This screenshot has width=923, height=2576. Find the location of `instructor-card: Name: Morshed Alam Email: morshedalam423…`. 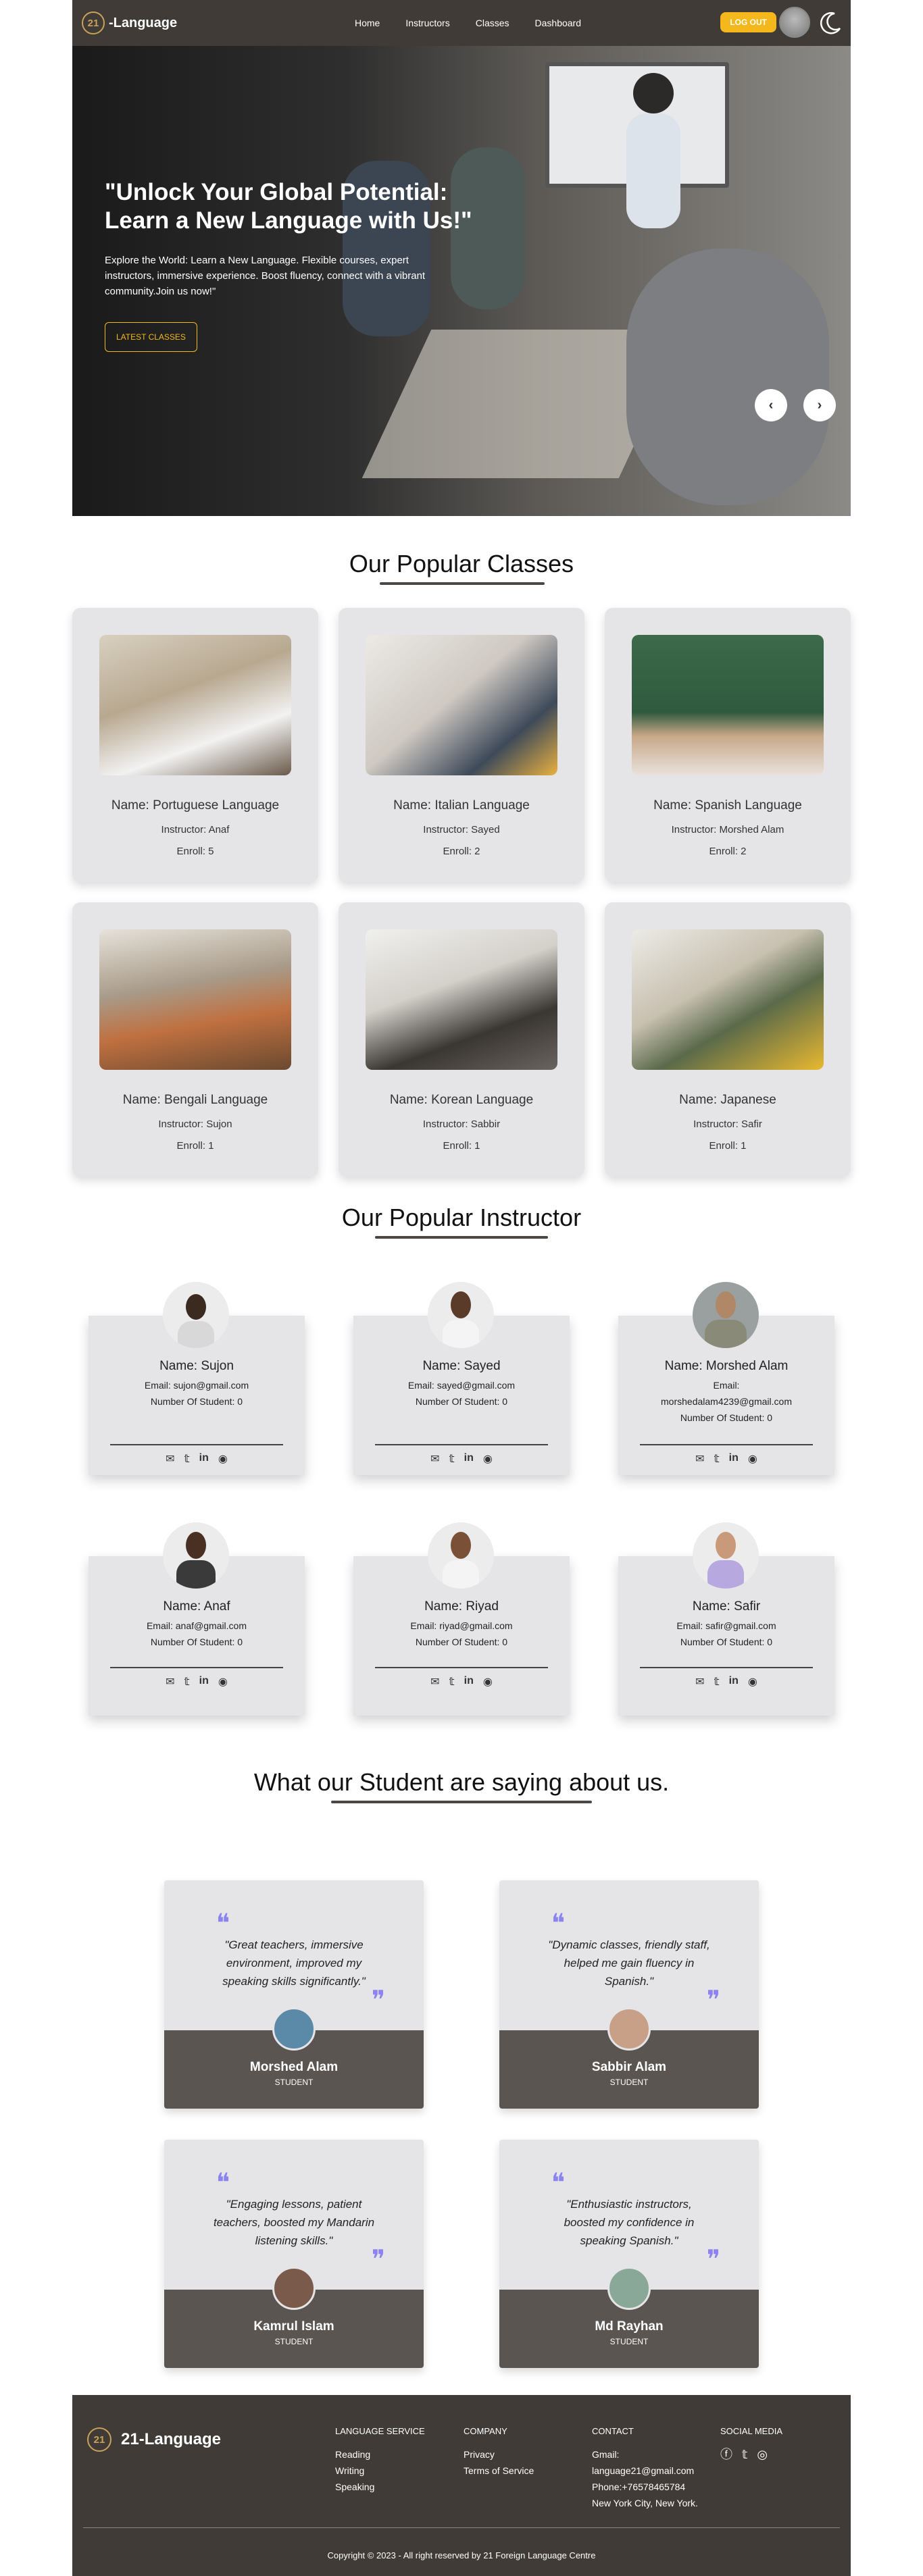

instructor-card: Name: Morshed Alam Email: morshedalam423… is located at coordinates (726, 1378).